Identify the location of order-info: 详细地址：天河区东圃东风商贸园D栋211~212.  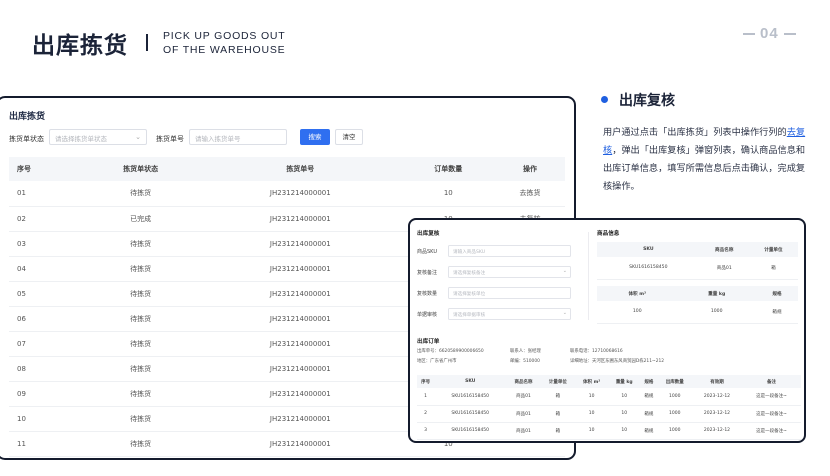
(617, 361).